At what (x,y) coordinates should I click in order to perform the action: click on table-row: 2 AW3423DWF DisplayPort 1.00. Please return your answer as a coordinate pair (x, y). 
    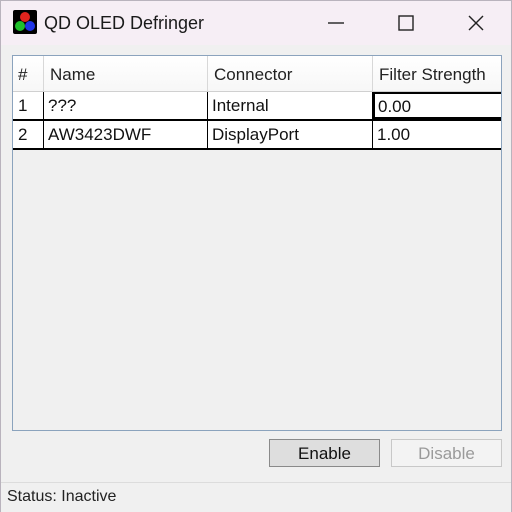
    Looking at the image, I should click on (257, 135).